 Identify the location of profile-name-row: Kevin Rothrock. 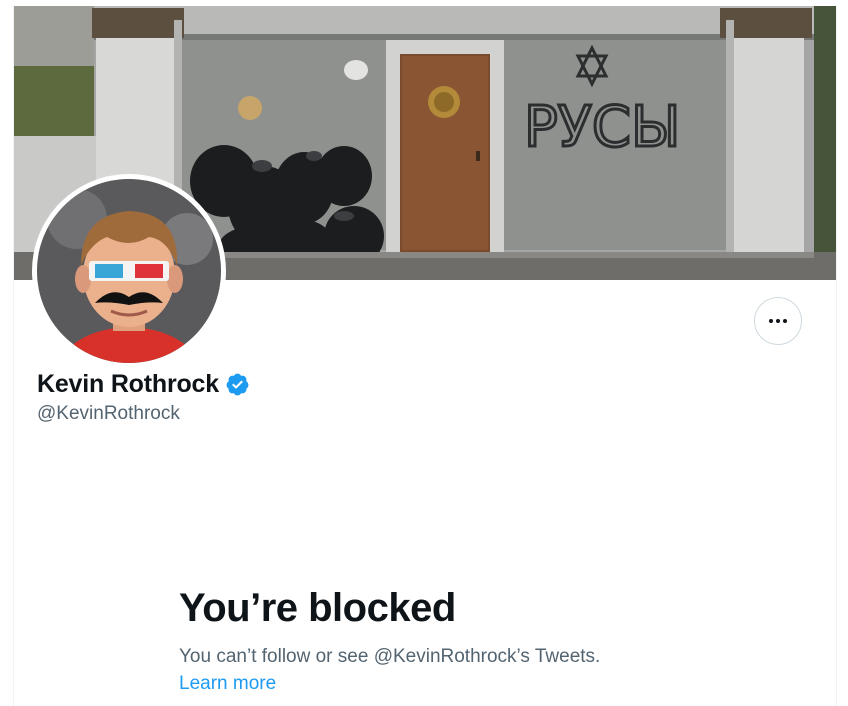
(143, 384).